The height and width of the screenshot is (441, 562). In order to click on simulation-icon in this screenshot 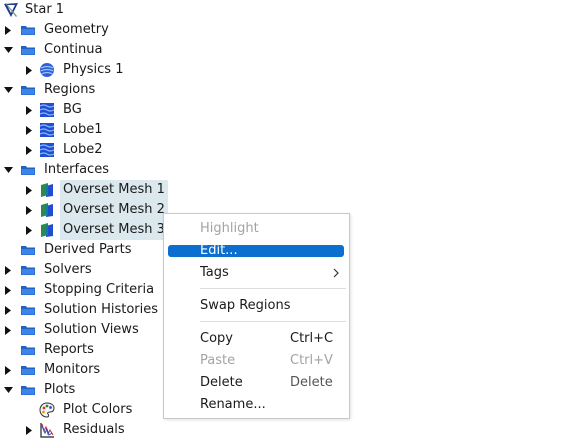, I will do `click(11, 10)`.